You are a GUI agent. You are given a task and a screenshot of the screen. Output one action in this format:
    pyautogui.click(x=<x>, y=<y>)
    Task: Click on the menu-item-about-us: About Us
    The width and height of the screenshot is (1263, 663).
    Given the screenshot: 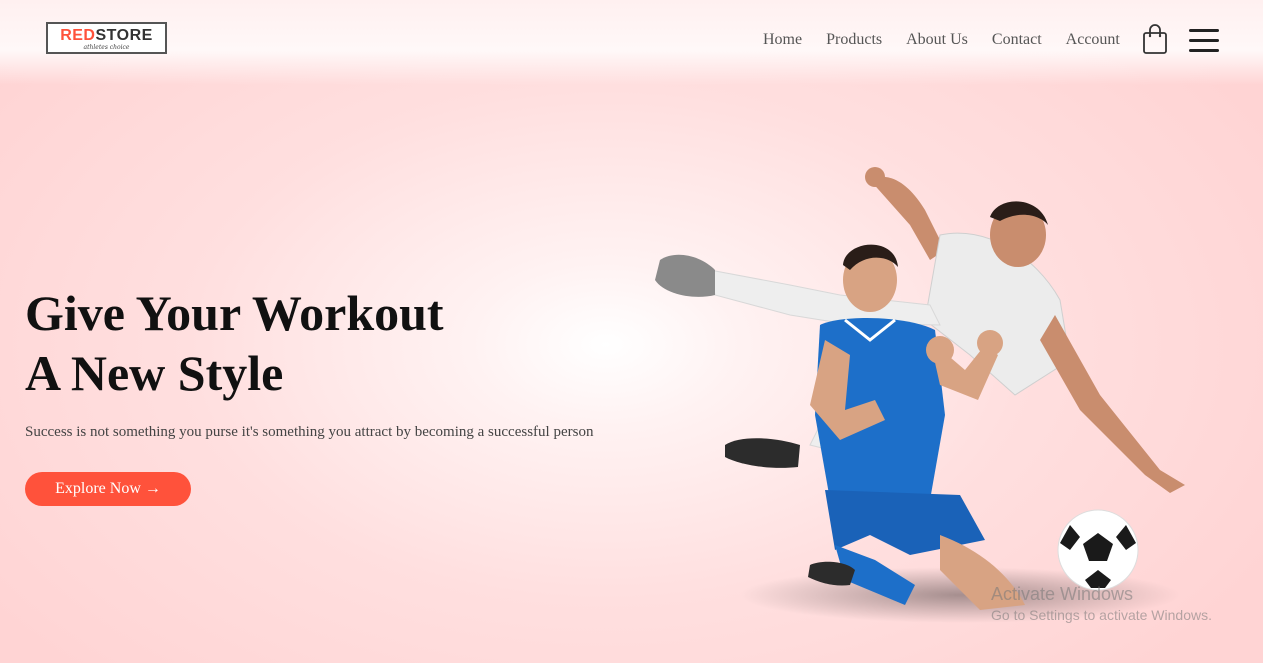 What is the action you would take?
    pyautogui.click(x=937, y=40)
    